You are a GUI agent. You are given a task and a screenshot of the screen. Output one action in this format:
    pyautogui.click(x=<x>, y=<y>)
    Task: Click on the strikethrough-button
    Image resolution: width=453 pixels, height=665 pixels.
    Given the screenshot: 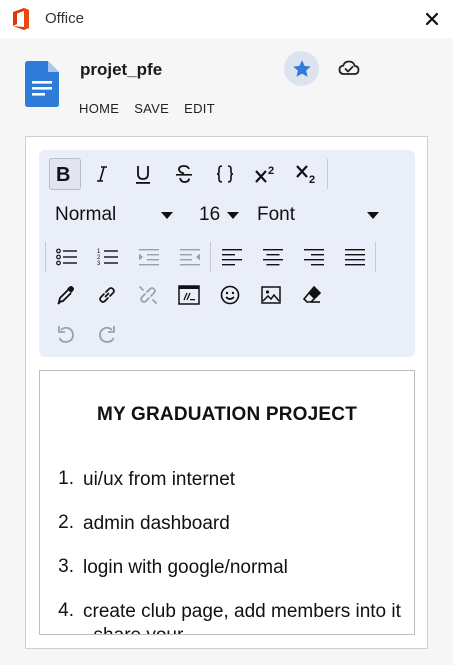 What is the action you would take?
    pyautogui.click(x=183, y=174)
    